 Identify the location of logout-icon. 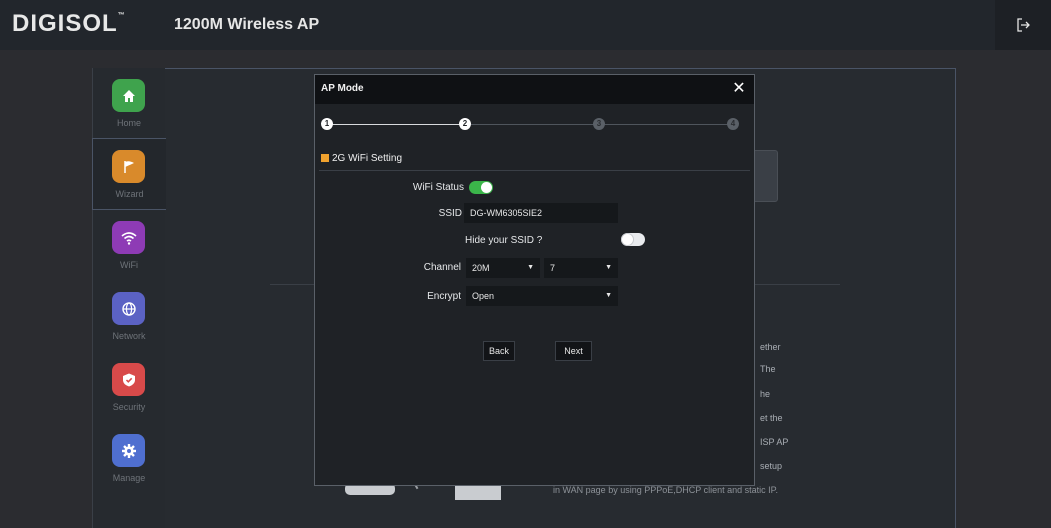
(1023, 25).